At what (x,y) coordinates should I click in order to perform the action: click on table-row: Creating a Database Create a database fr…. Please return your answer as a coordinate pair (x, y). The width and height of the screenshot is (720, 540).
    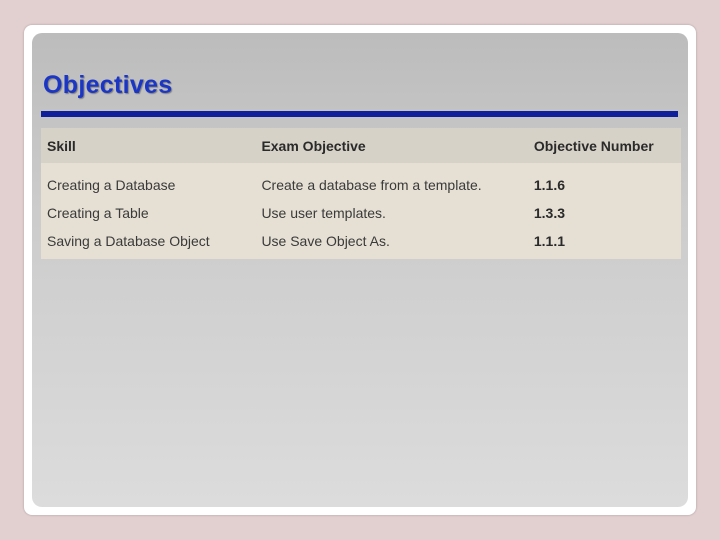
    Looking at the image, I should click on (361, 181).